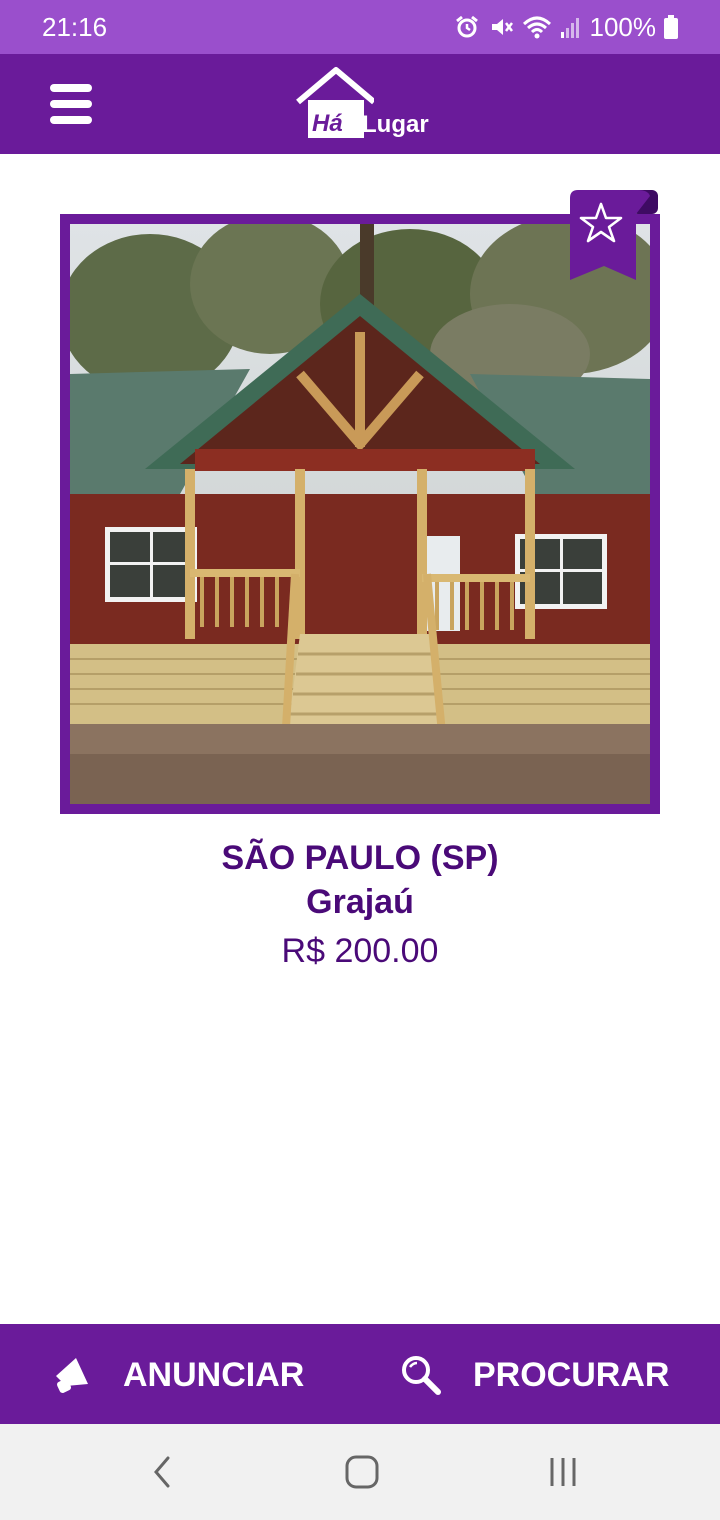 This screenshot has height=1520, width=720. I want to click on search-button: PROCURAR, so click(540, 1374).